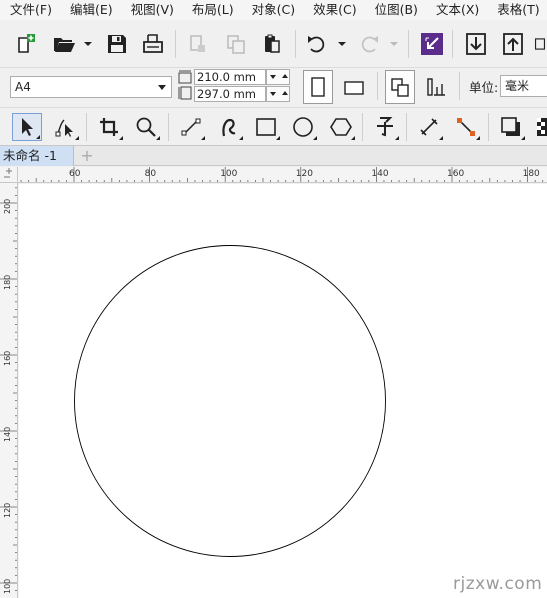  Describe the element at coordinates (400, 87) in the screenshot. I see `all-pages-button` at that location.